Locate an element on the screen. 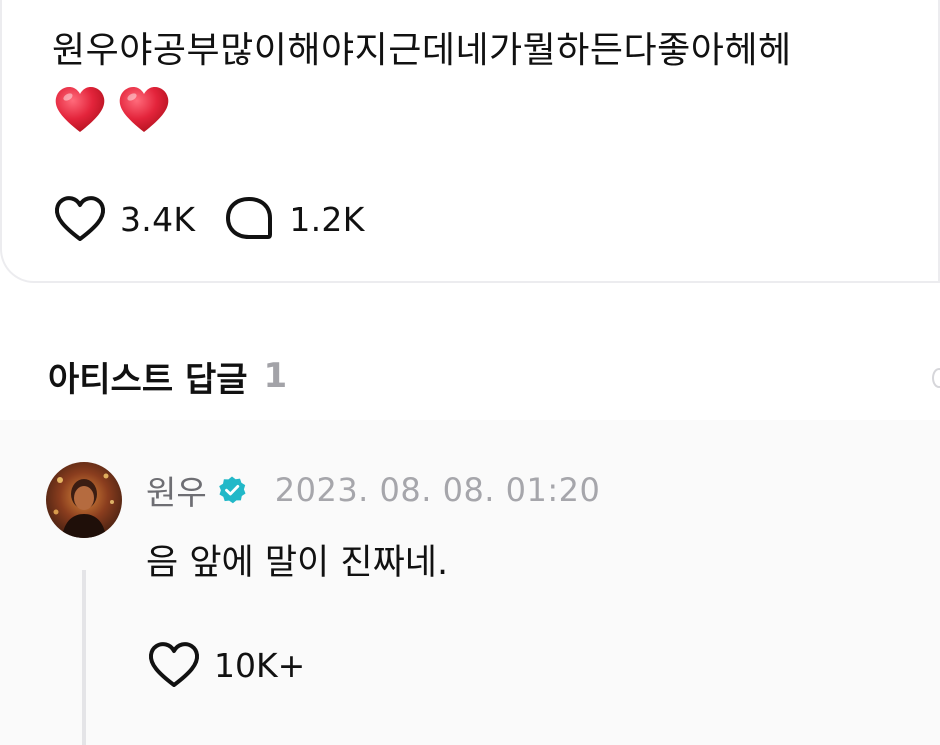 The height and width of the screenshot is (745, 940). post-like-button: 3.4K is located at coordinates (123, 219).